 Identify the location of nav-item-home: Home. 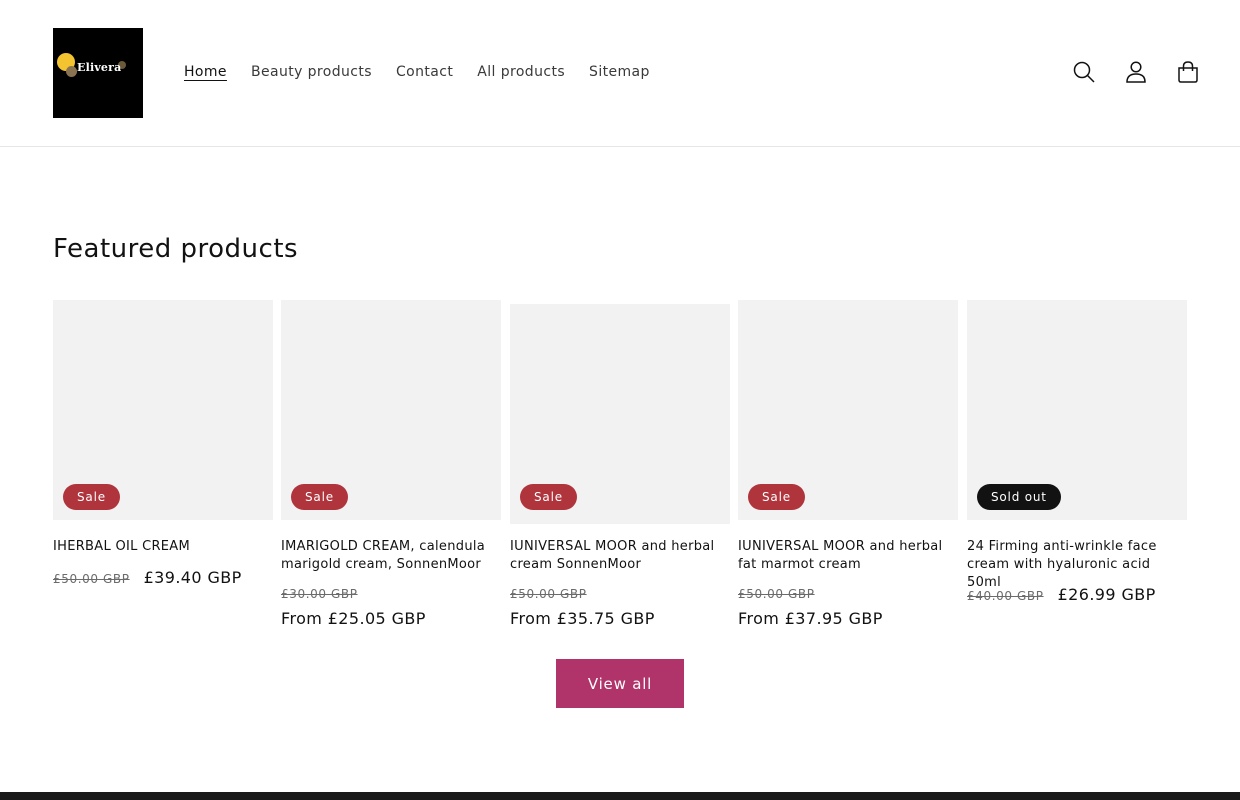
(205, 72).